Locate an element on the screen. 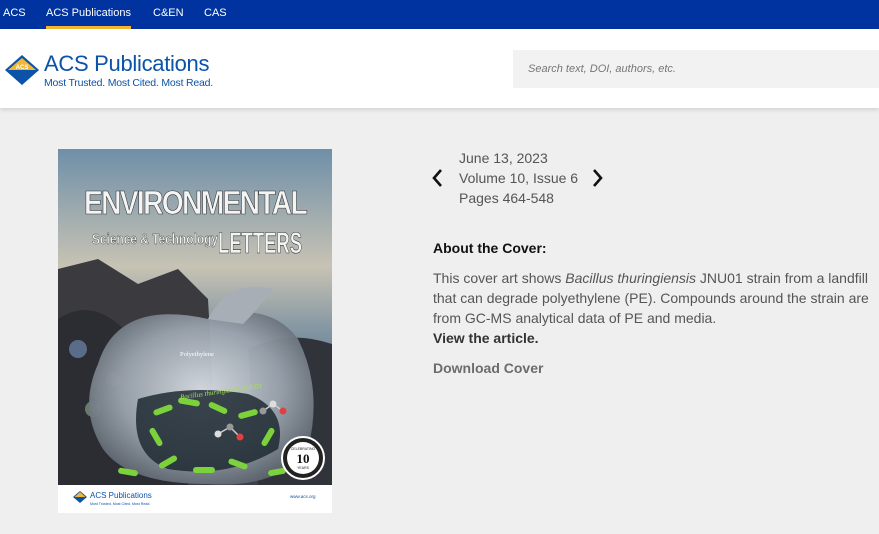  cover-badge-bottom: YEARS is located at coordinates (303, 468).